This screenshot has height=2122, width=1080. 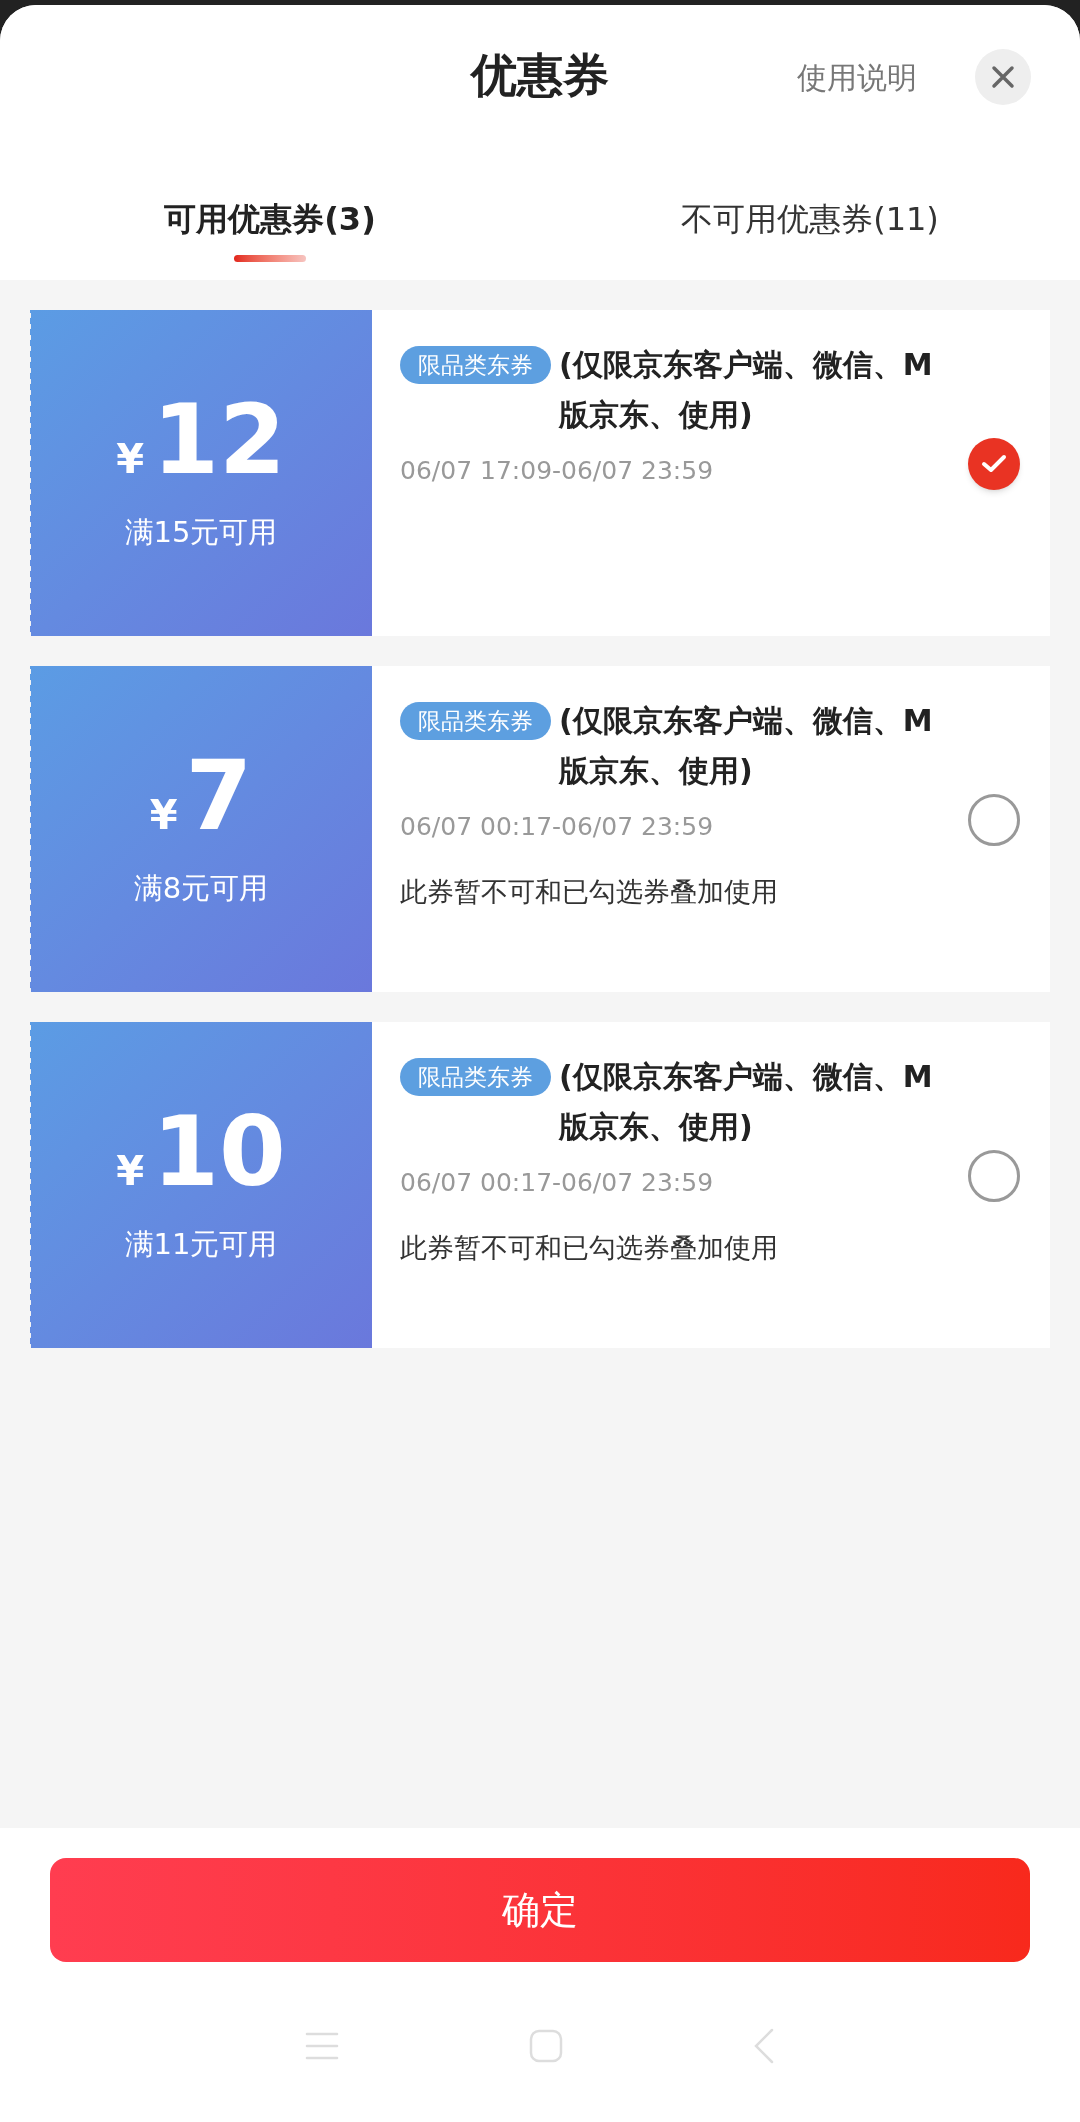 I want to click on close-icon, so click(x=1003, y=77).